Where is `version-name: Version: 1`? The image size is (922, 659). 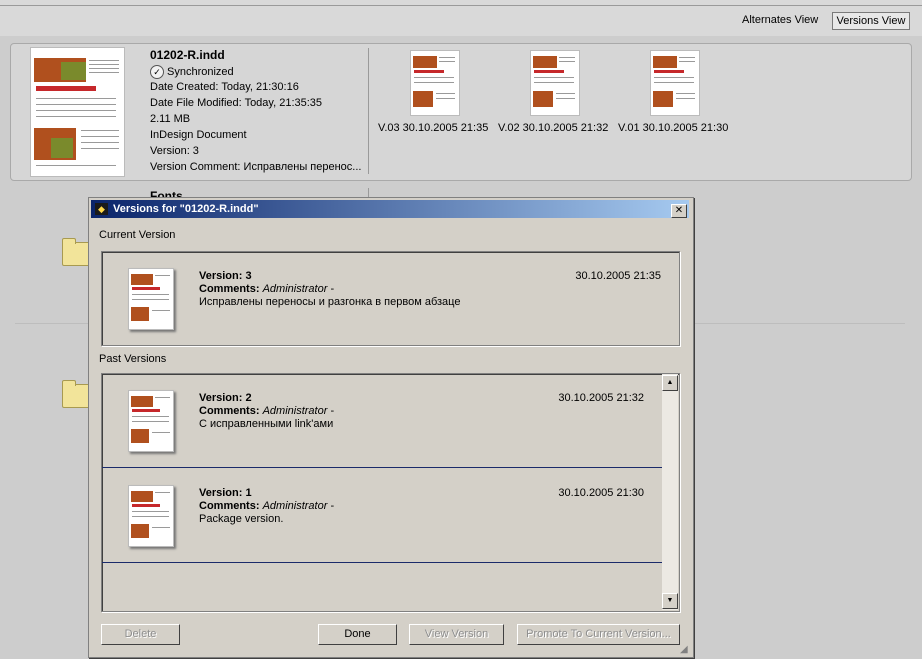 version-name: Version: 1 is located at coordinates (225, 493).